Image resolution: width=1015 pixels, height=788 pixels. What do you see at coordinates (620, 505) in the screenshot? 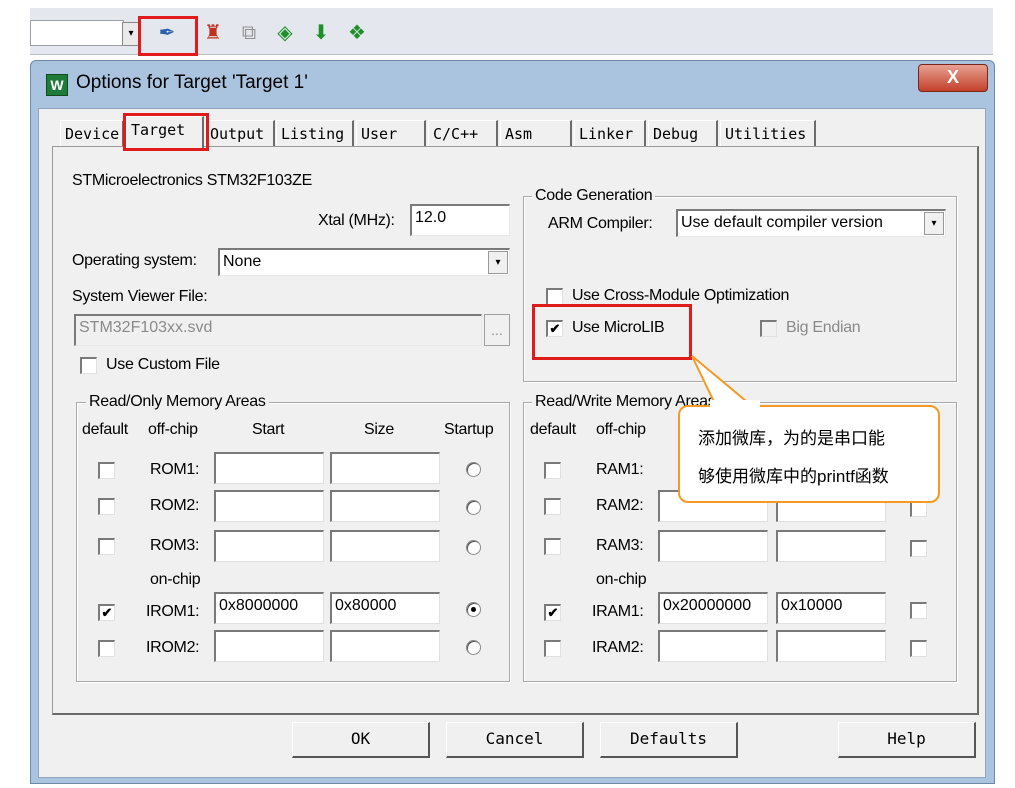
I see `ram2-label: RAM2:` at bounding box center [620, 505].